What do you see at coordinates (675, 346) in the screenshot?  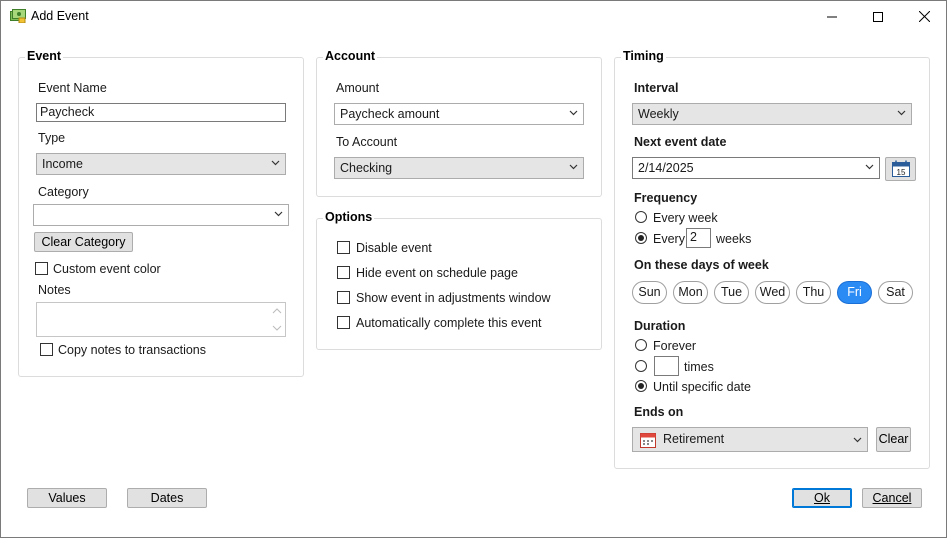 I see `forever-label: Forever` at bounding box center [675, 346].